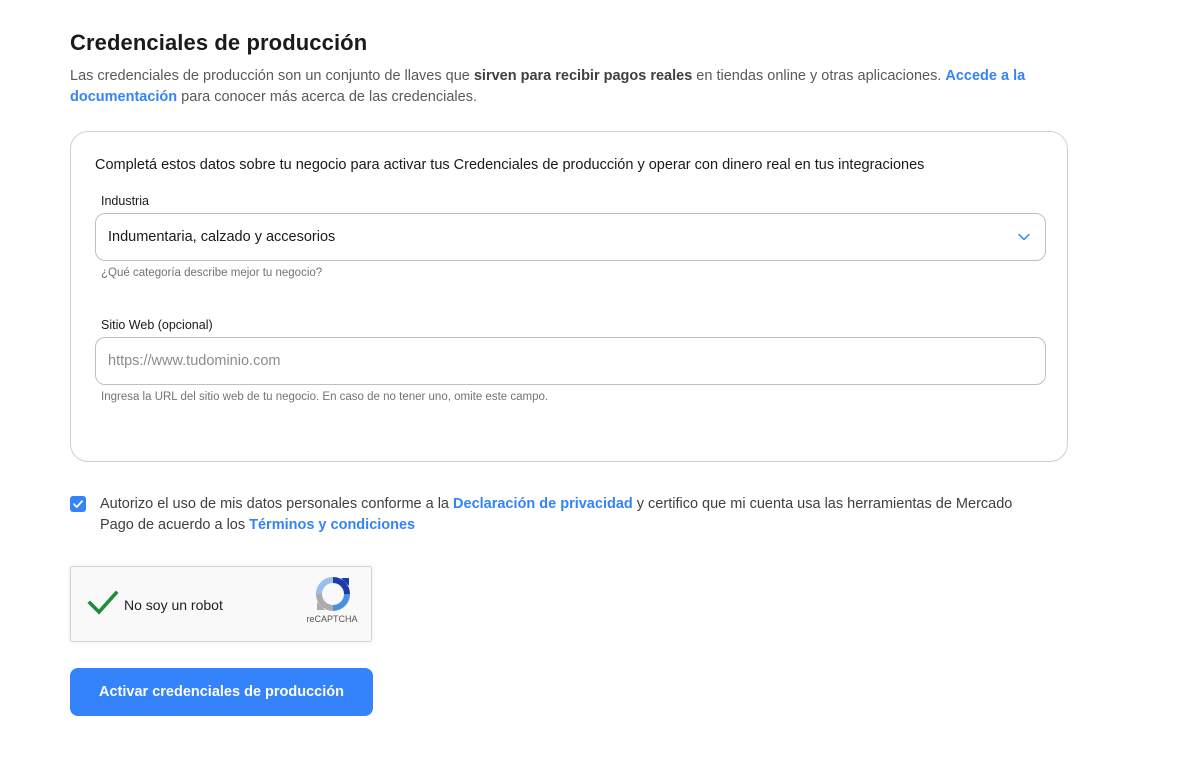  Describe the element at coordinates (543, 504) in the screenshot. I see `privacy-link: Declaración de privacidad` at that location.